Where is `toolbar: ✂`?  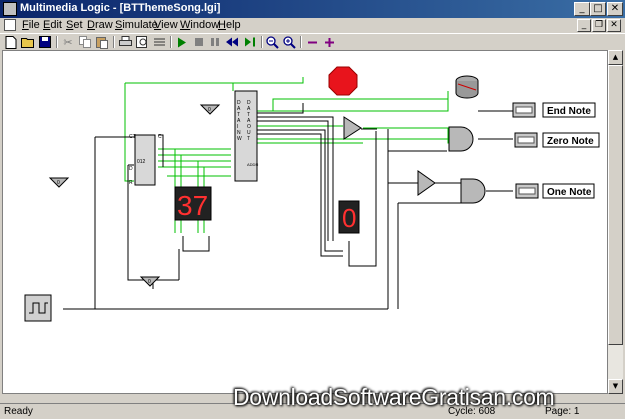 toolbar: ✂ is located at coordinates (312, 41).